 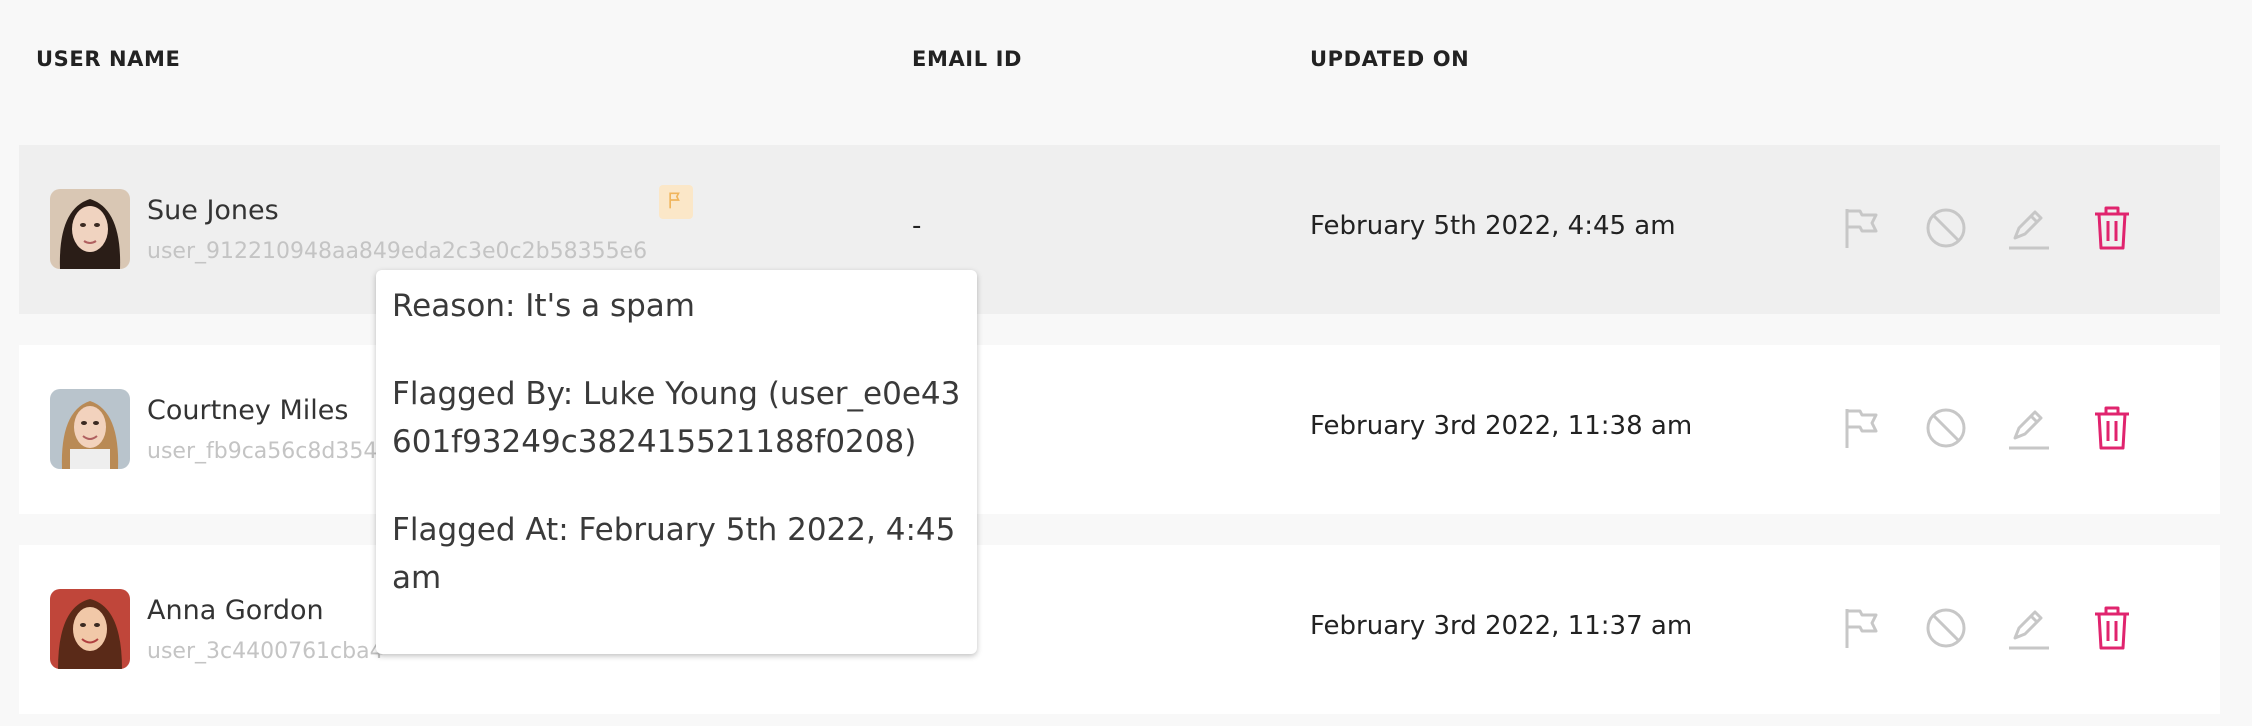 I want to click on user-id: user_3c4400761cba4, so click(x=265, y=651).